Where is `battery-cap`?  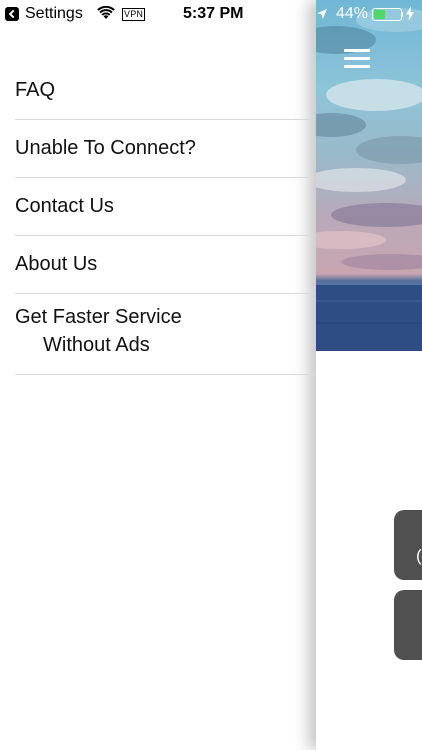
battery-cap is located at coordinates (402, 14).